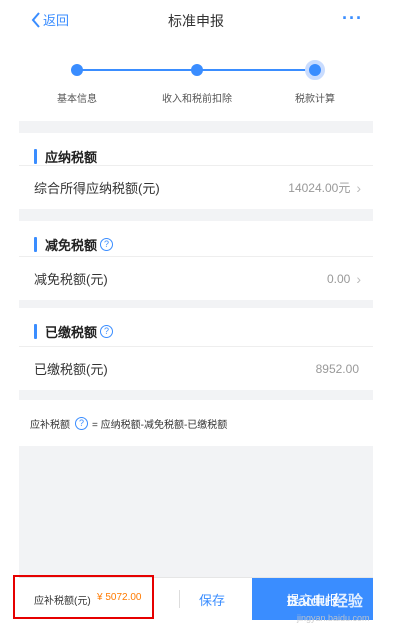 The image size is (403, 641). Describe the element at coordinates (352, 18) in the screenshot. I see `more-options-icon: ···` at that location.